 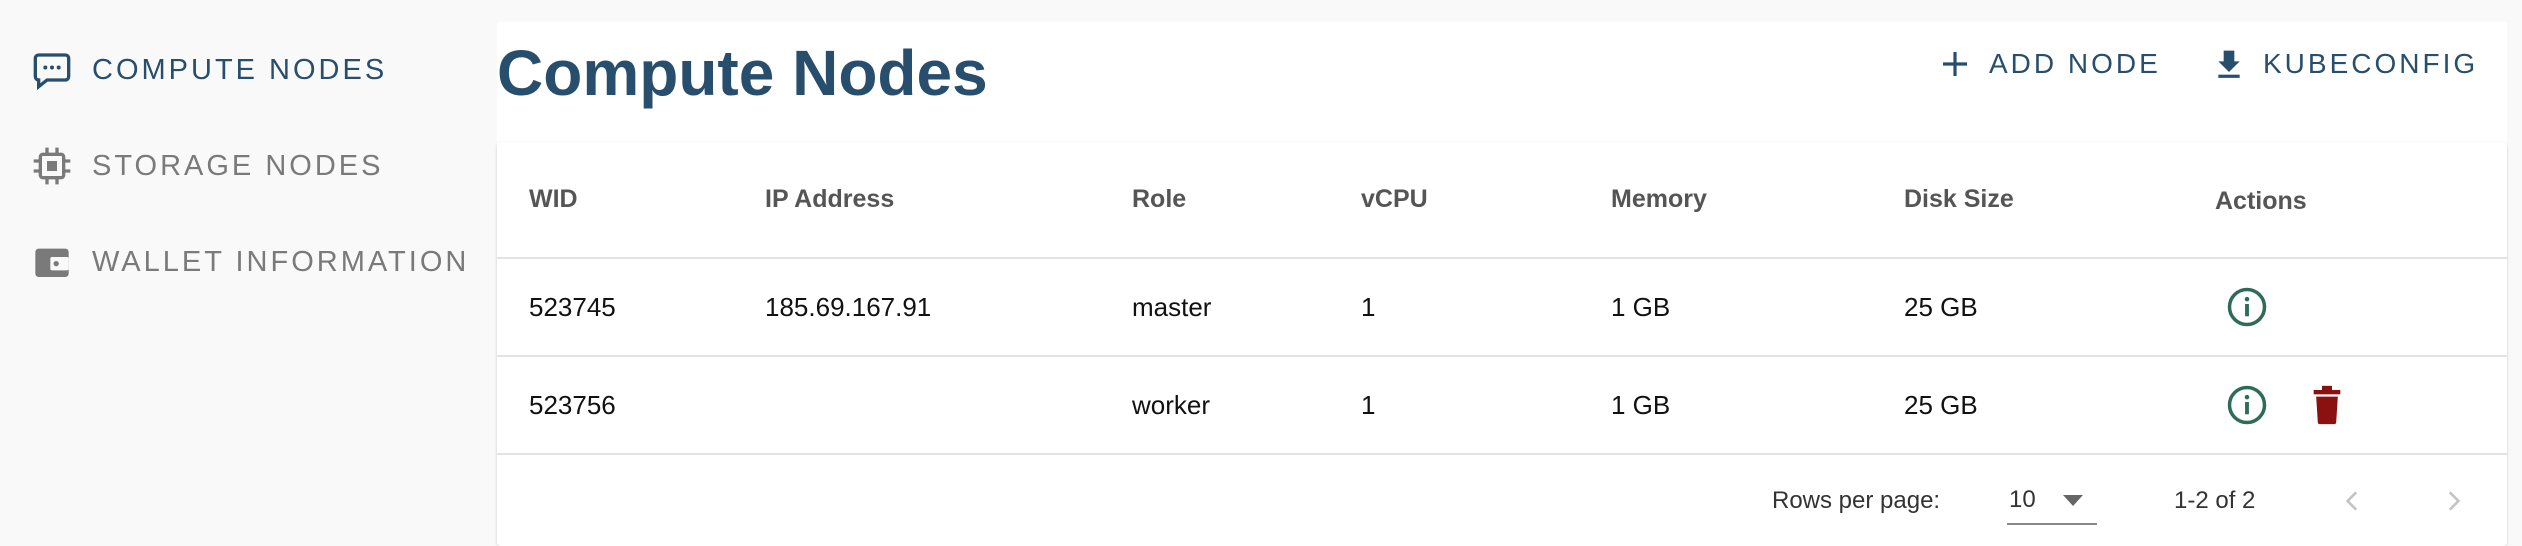 What do you see at coordinates (742, 73) in the screenshot?
I see `page-title: Compute Nodes` at bounding box center [742, 73].